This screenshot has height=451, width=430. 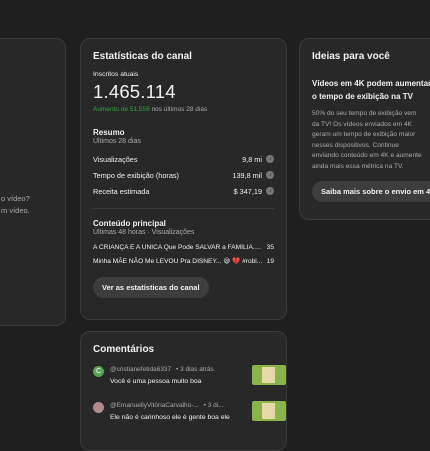 What do you see at coordinates (170, 417) in the screenshot?
I see `comment-text: Ele não é carinhoso ele é gente boa ele` at bounding box center [170, 417].